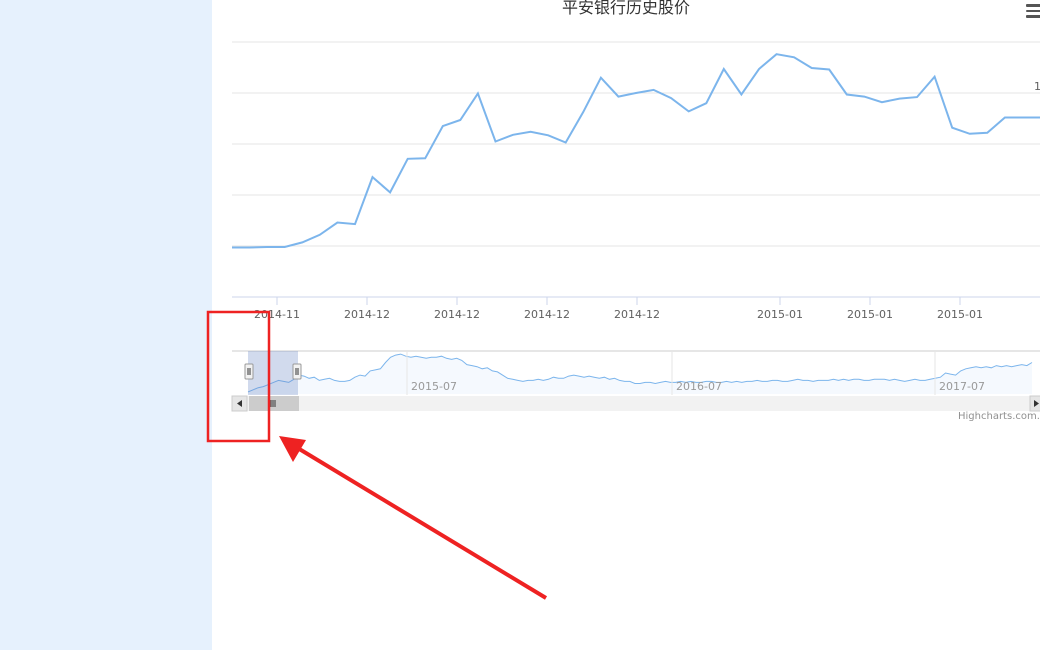  What do you see at coordinates (273, 373) in the screenshot?
I see `navigator-selected-range` at bounding box center [273, 373].